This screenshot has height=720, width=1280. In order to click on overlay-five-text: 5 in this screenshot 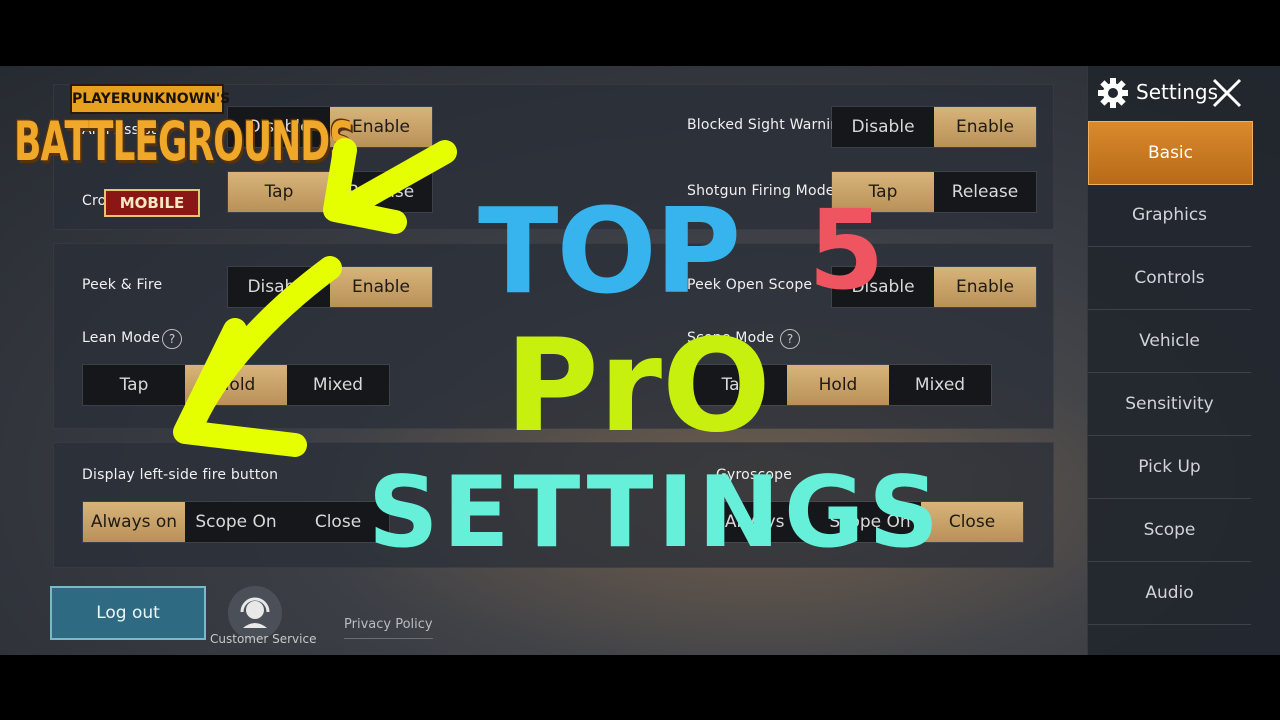, I will do `click(846, 250)`.